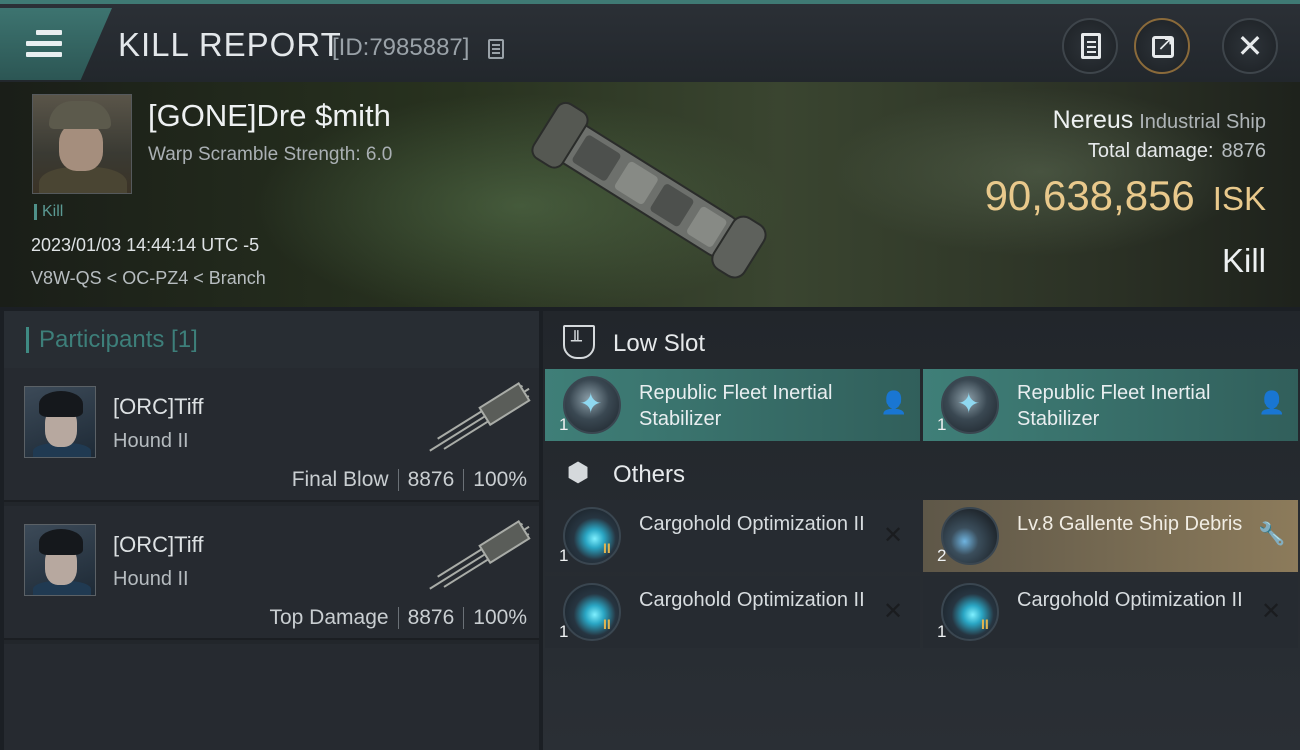  What do you see at coordinates (970, 536) in the screenshot?
I see `ship-debris-icon` at bounding box center [970, 536].